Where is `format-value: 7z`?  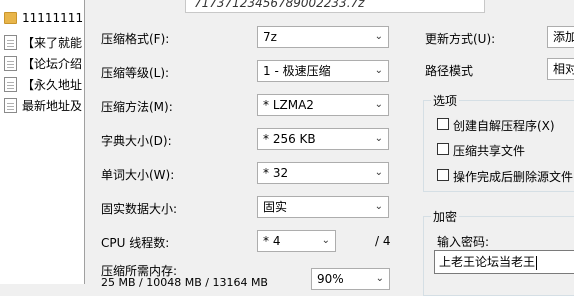
format-value: 7z is located at coordinates (270, 37).